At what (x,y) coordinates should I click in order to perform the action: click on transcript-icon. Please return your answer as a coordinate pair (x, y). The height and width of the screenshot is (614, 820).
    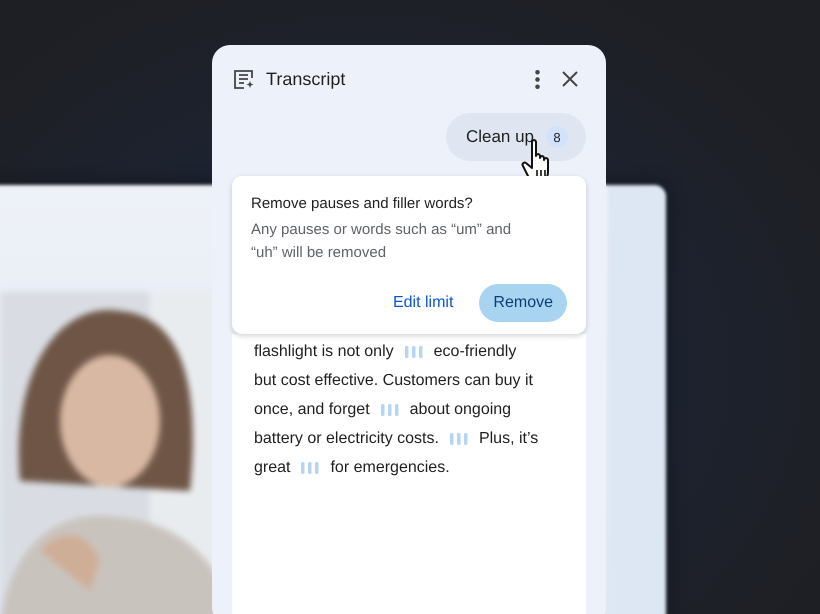
    Looking at the image, I should click on (244, 79).